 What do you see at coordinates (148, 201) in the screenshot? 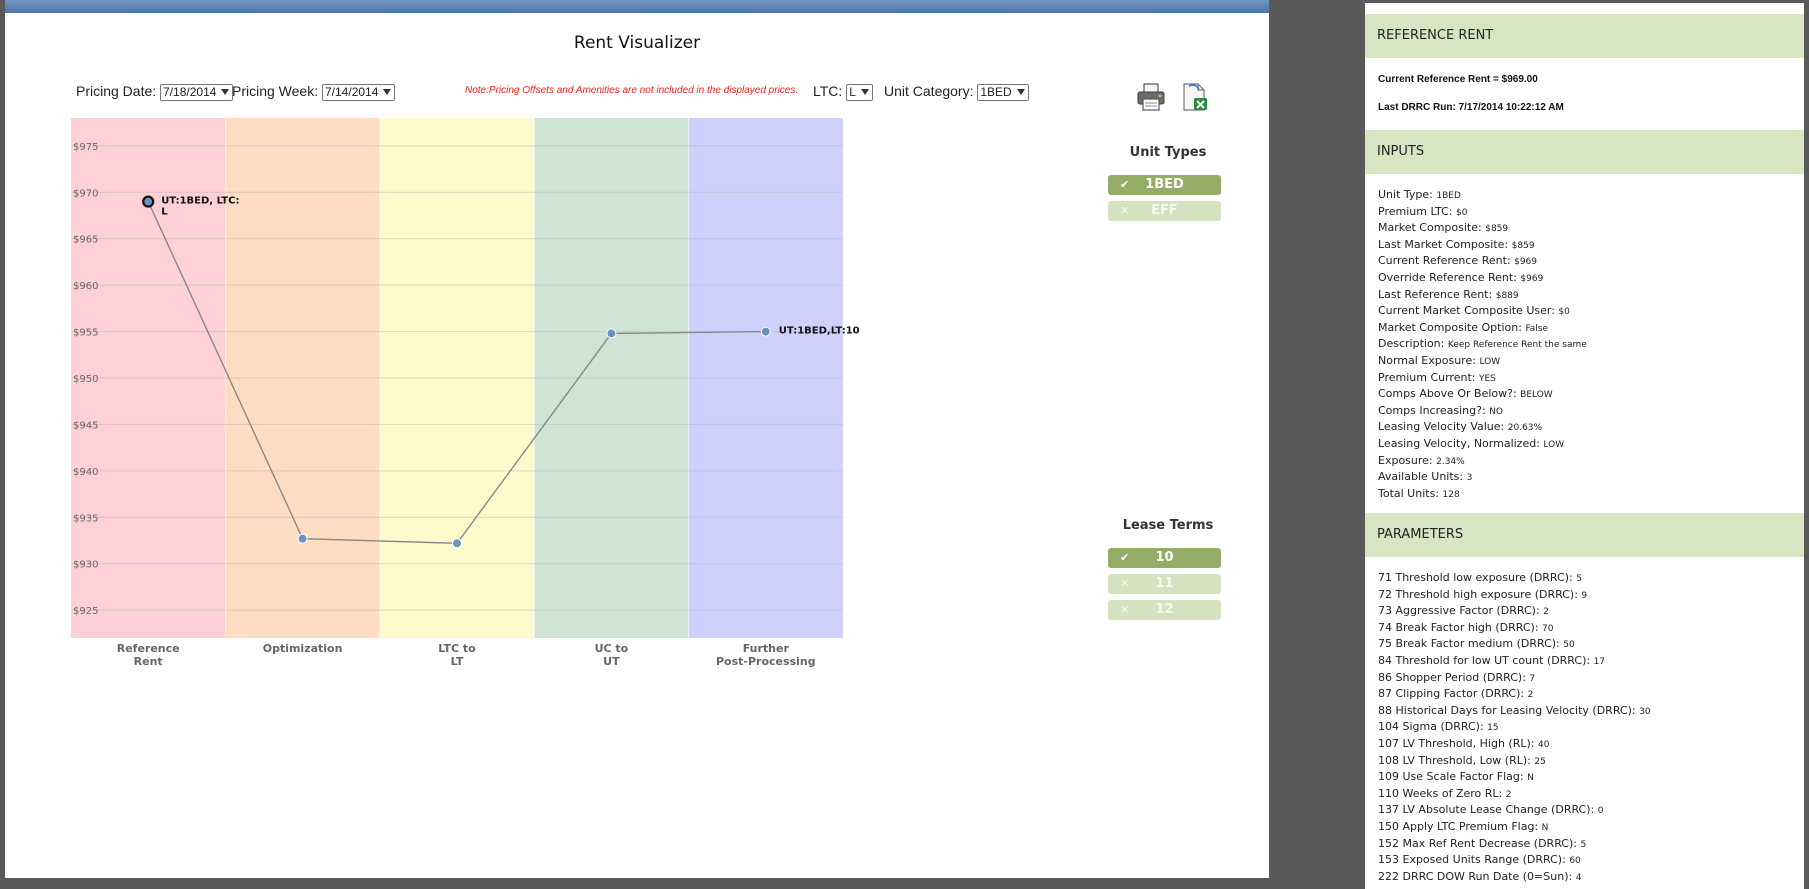
I see `data-point-highlighted` at bounding box center [148, 201].